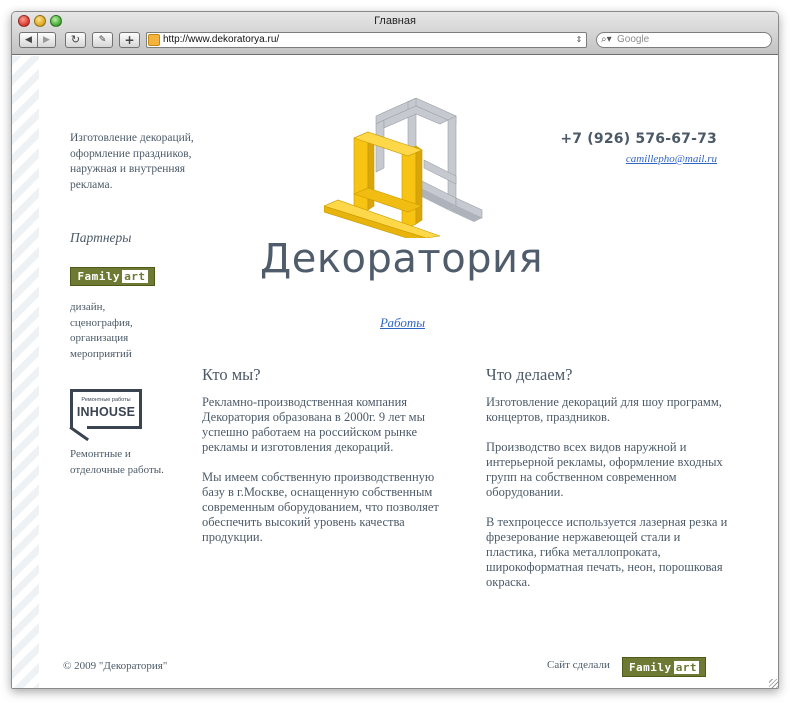 Image resolution: width=790 pixels, height=710 pixels. What do you see at coordinates (579, 40) in the screenshot?
I see `rss-toggle-icon: ⇕` at bounding box center [579, 40].